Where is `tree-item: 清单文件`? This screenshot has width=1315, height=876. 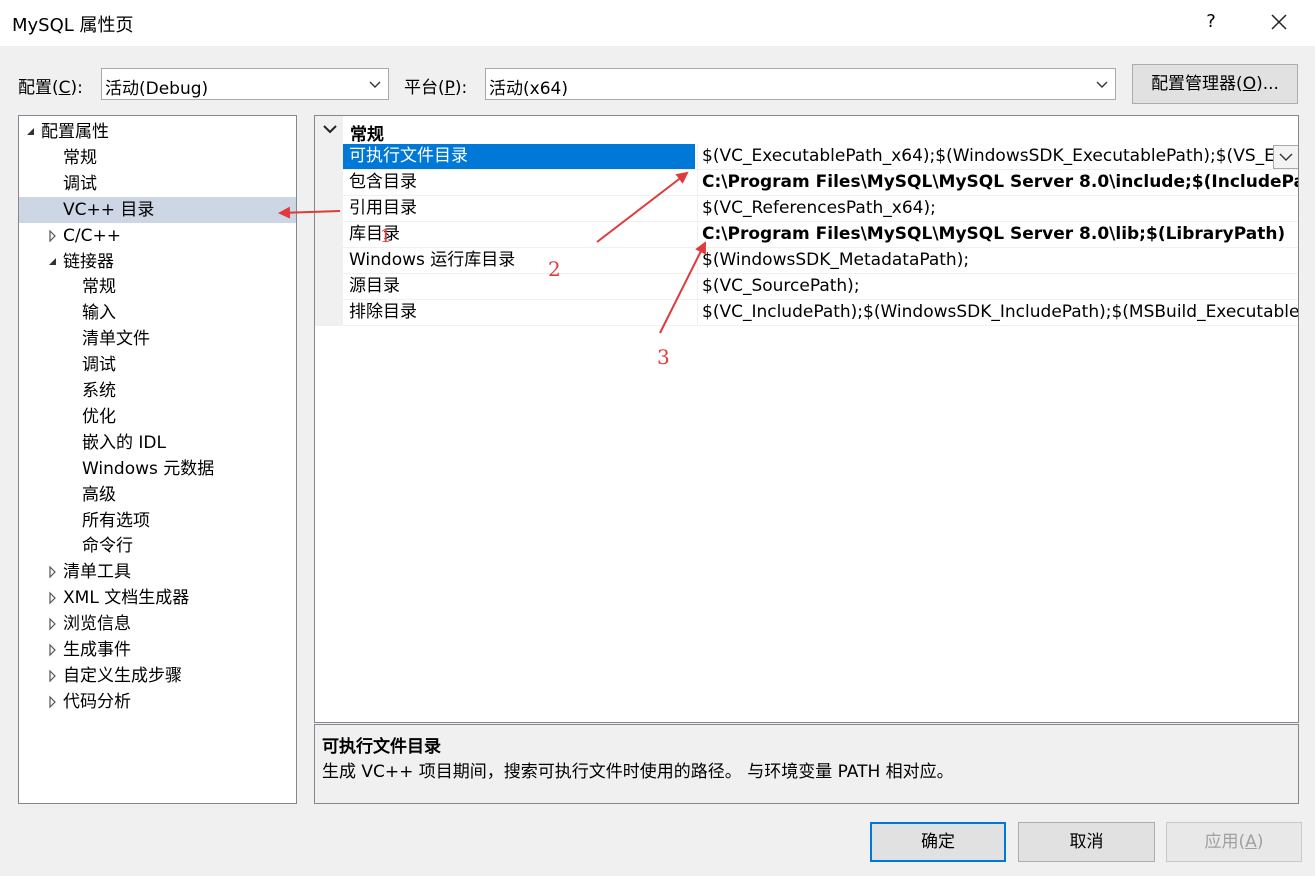
tree-item: 清单文件 is located at coordinates (157, 339).